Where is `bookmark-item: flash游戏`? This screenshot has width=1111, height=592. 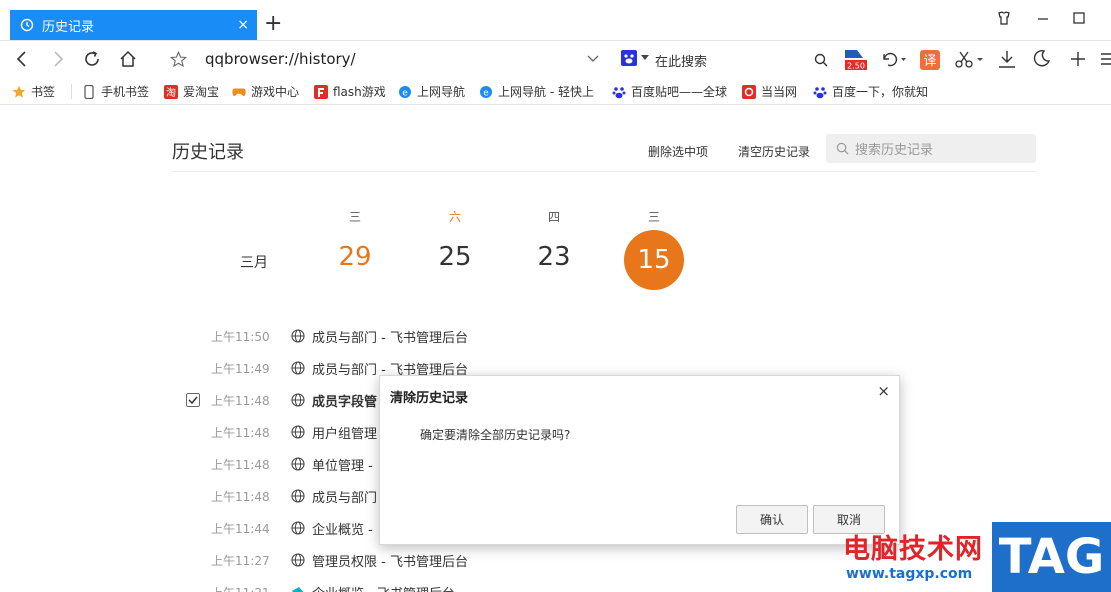 bookmark-item: flash游戏 is located at coordinates (350, 91).